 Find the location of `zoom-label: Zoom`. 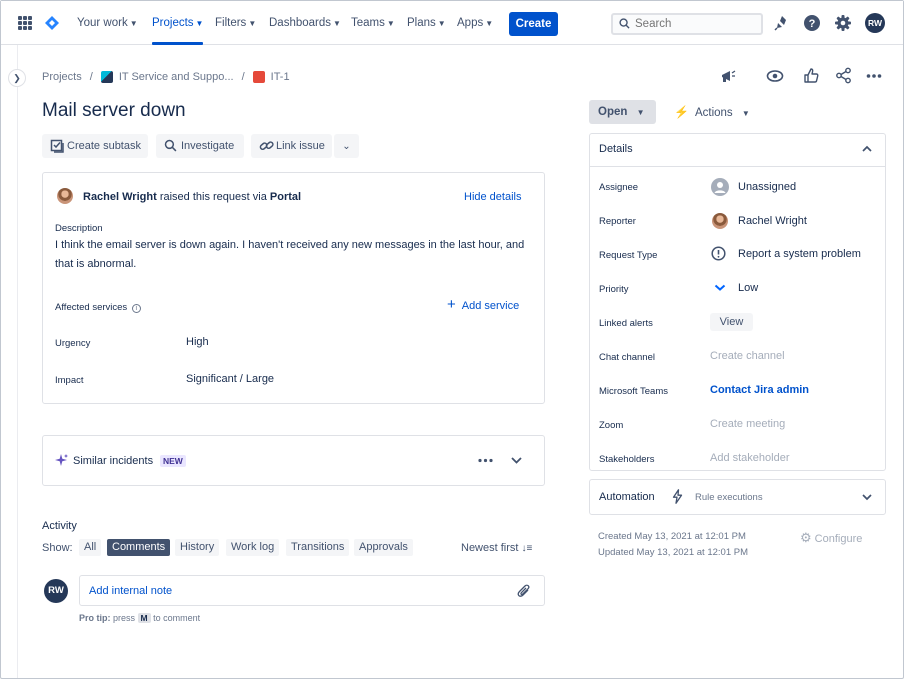

zoom-label: Zoom is located at coordinates (611, 425).